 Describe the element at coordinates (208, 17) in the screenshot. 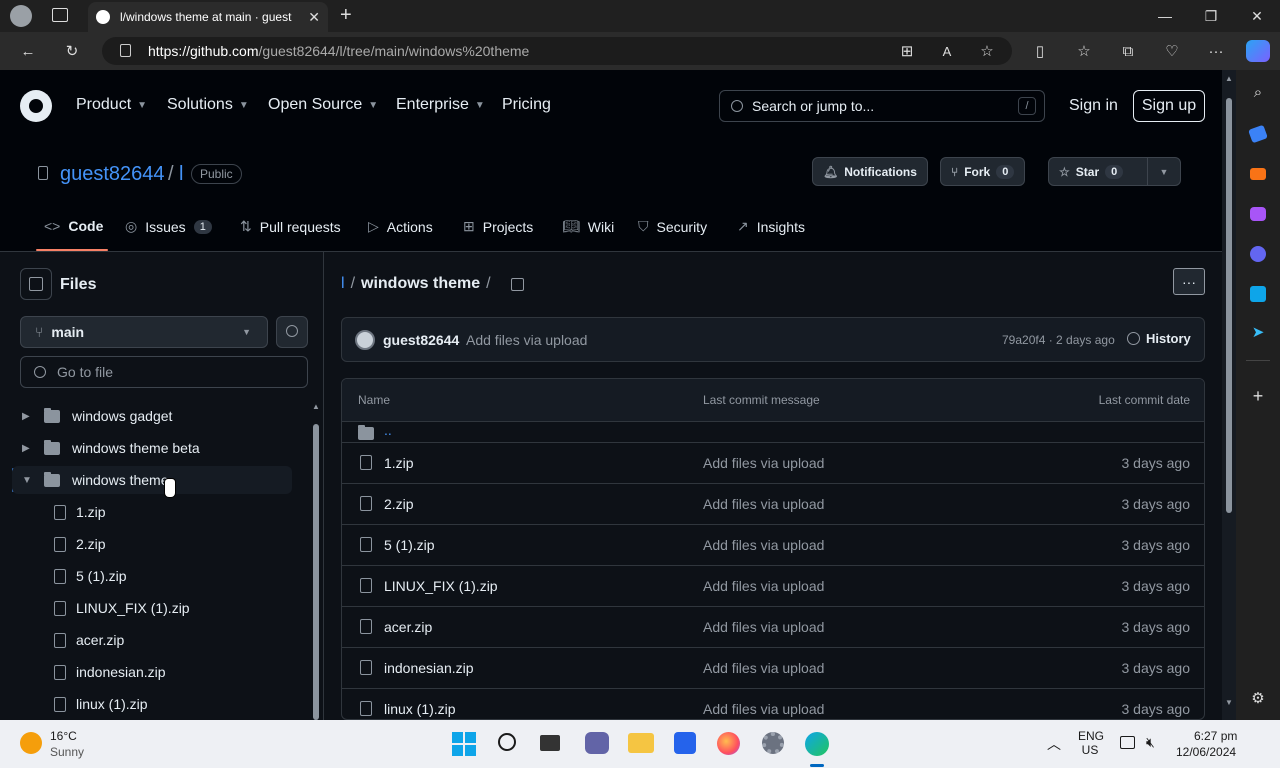

I see `browser-tab: l/windows theme at main · guest ✕` at that location.